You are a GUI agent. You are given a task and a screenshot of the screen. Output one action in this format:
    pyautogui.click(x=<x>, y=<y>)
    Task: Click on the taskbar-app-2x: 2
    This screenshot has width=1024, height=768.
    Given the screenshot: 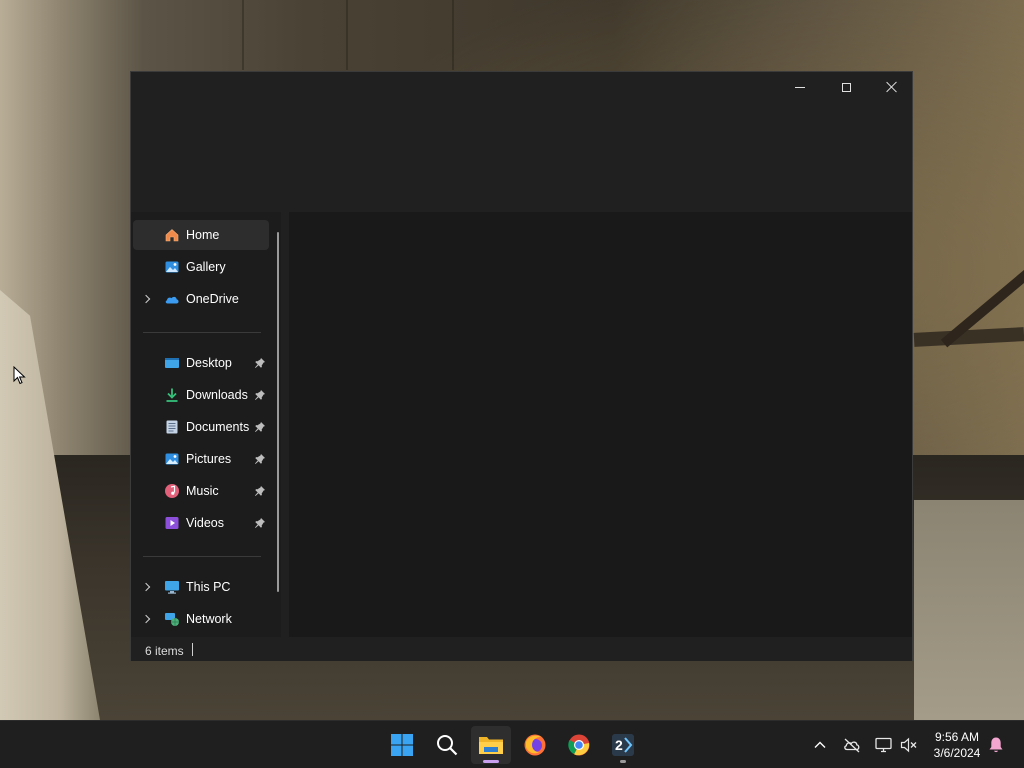 What is the action you would take?
    pyautogui.click(x=623, y=745)
    